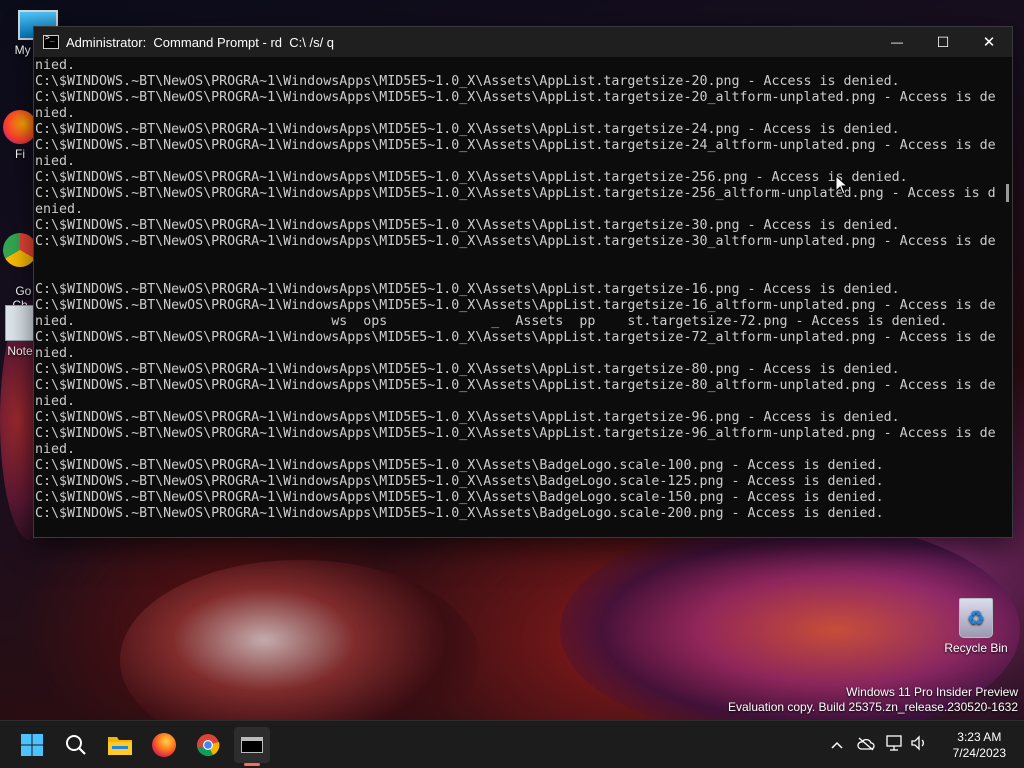 The image size is (1024, 768). I want to click on desktop-icon-label: Fi, so click(20, 154).